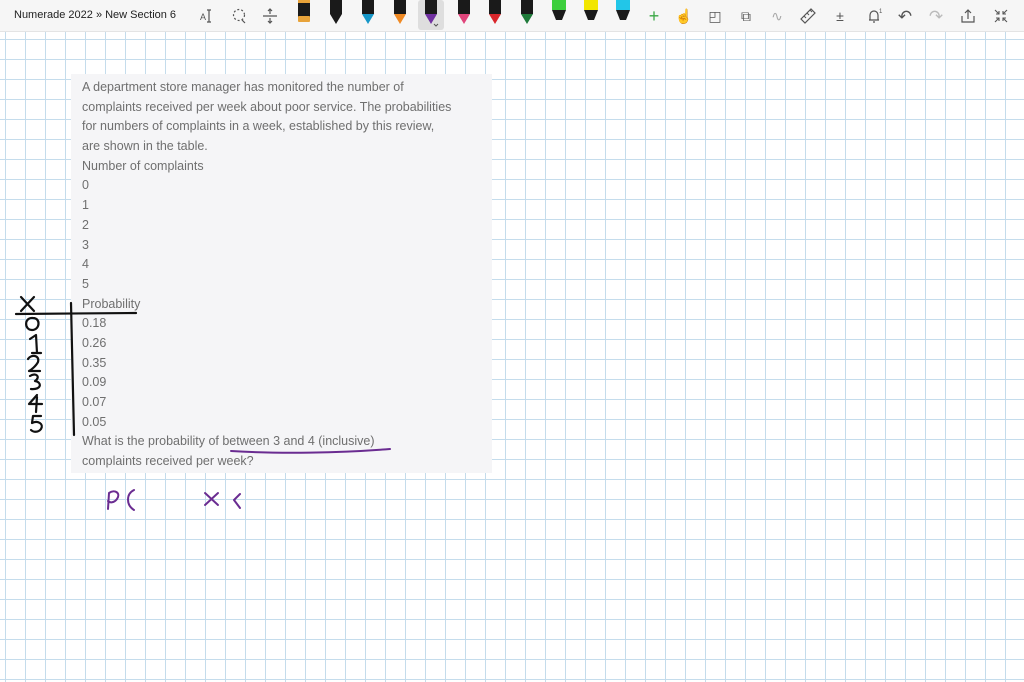 Image resolution: width=1024 pixels, height=682 pixels. What do you see at coordinates (94, 342) in the screenshot?
I see `p-value: 0.26` at bounding box center [94, 342].